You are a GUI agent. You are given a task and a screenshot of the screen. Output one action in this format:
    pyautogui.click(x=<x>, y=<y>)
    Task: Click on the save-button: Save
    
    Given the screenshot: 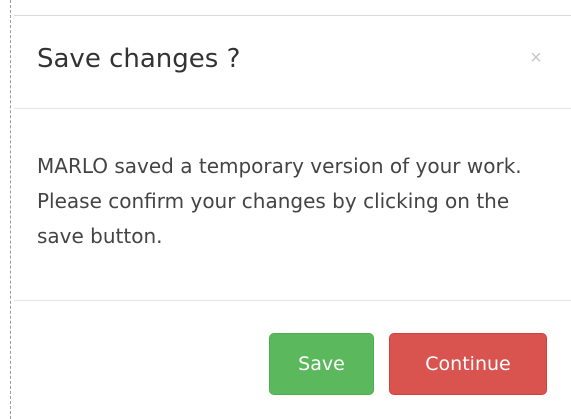 What is the action you would take?
    pyautogui.click(x=321, y=364)
    